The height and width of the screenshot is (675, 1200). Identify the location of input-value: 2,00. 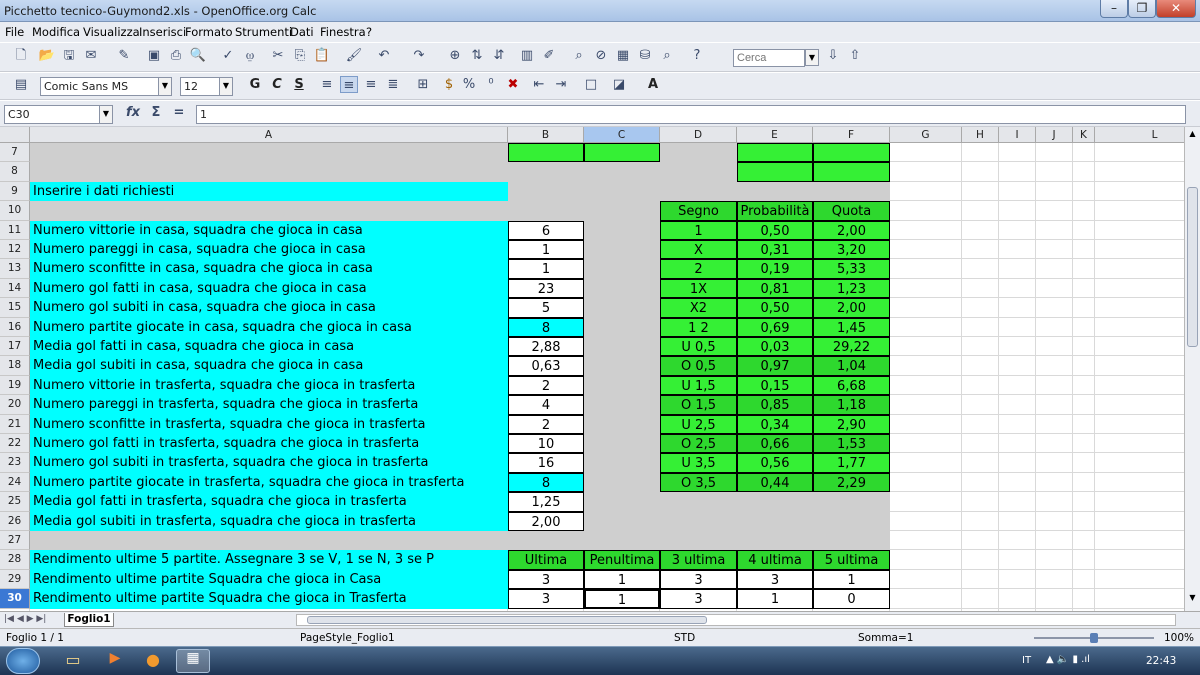
(546, 521).